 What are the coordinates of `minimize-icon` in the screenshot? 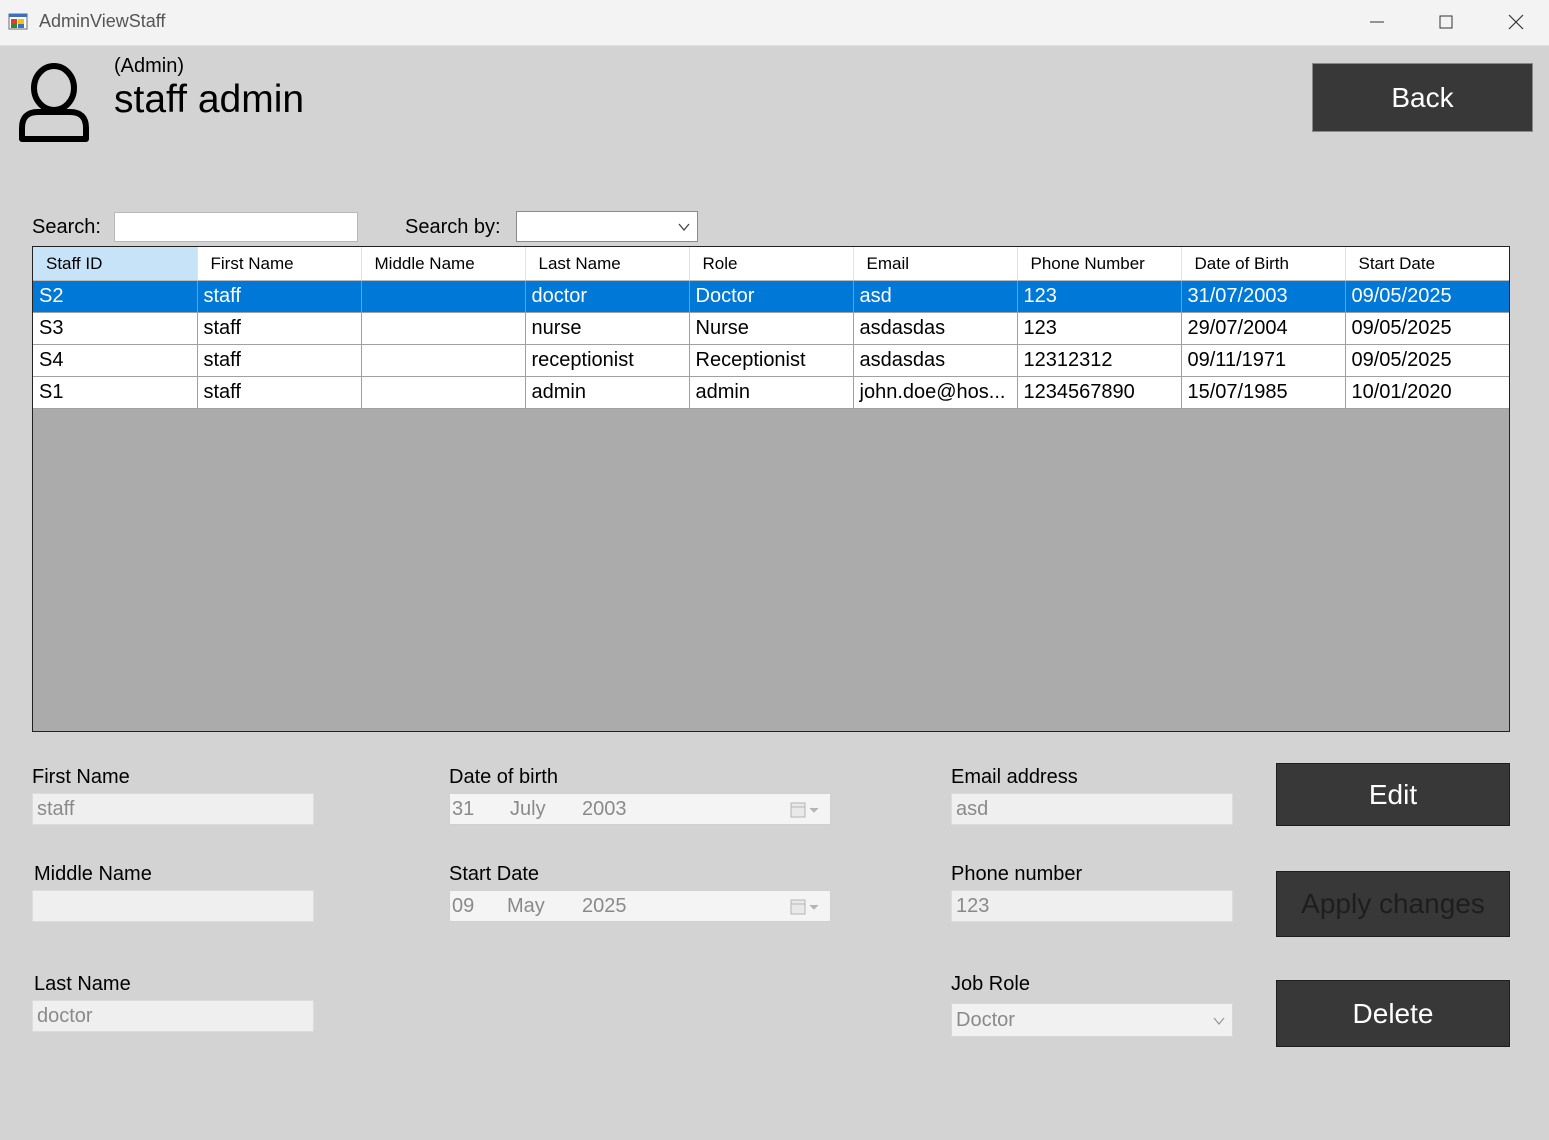 It's located at (1377, 22).